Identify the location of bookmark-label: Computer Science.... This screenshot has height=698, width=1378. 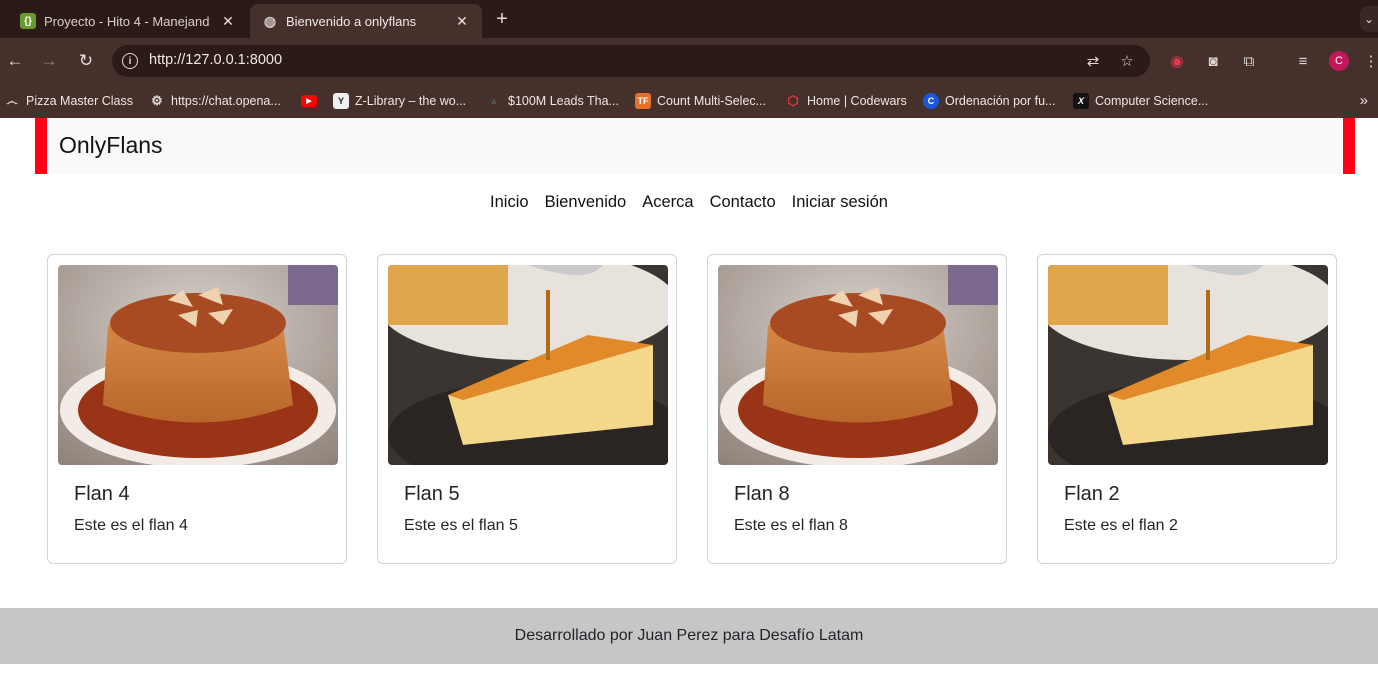
(1152, 101).